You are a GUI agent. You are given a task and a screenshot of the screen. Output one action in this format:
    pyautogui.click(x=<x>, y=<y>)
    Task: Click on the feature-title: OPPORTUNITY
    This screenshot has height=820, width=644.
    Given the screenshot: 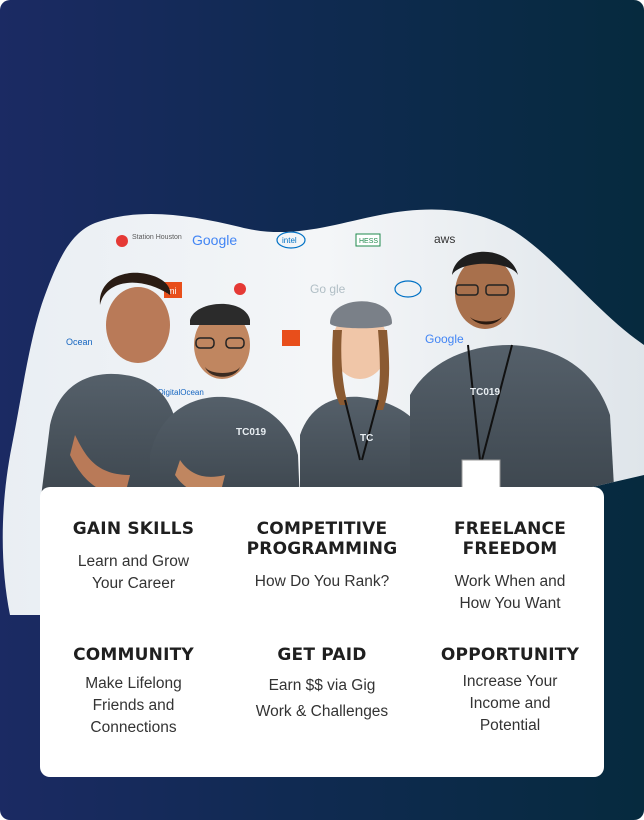 What is the action you would take?
    pyautogui.click(x=510, y=655)
    